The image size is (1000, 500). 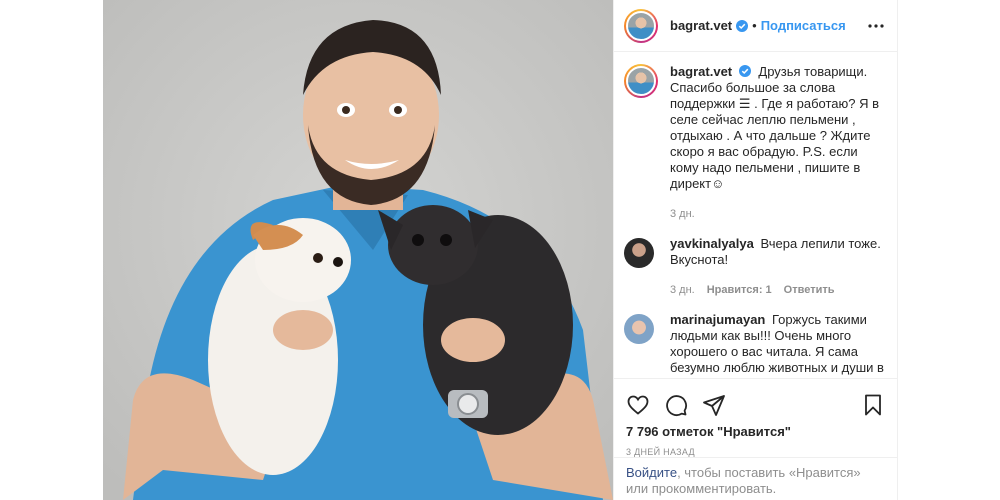 I want to click on share-icon, so click(x=714, y=405).